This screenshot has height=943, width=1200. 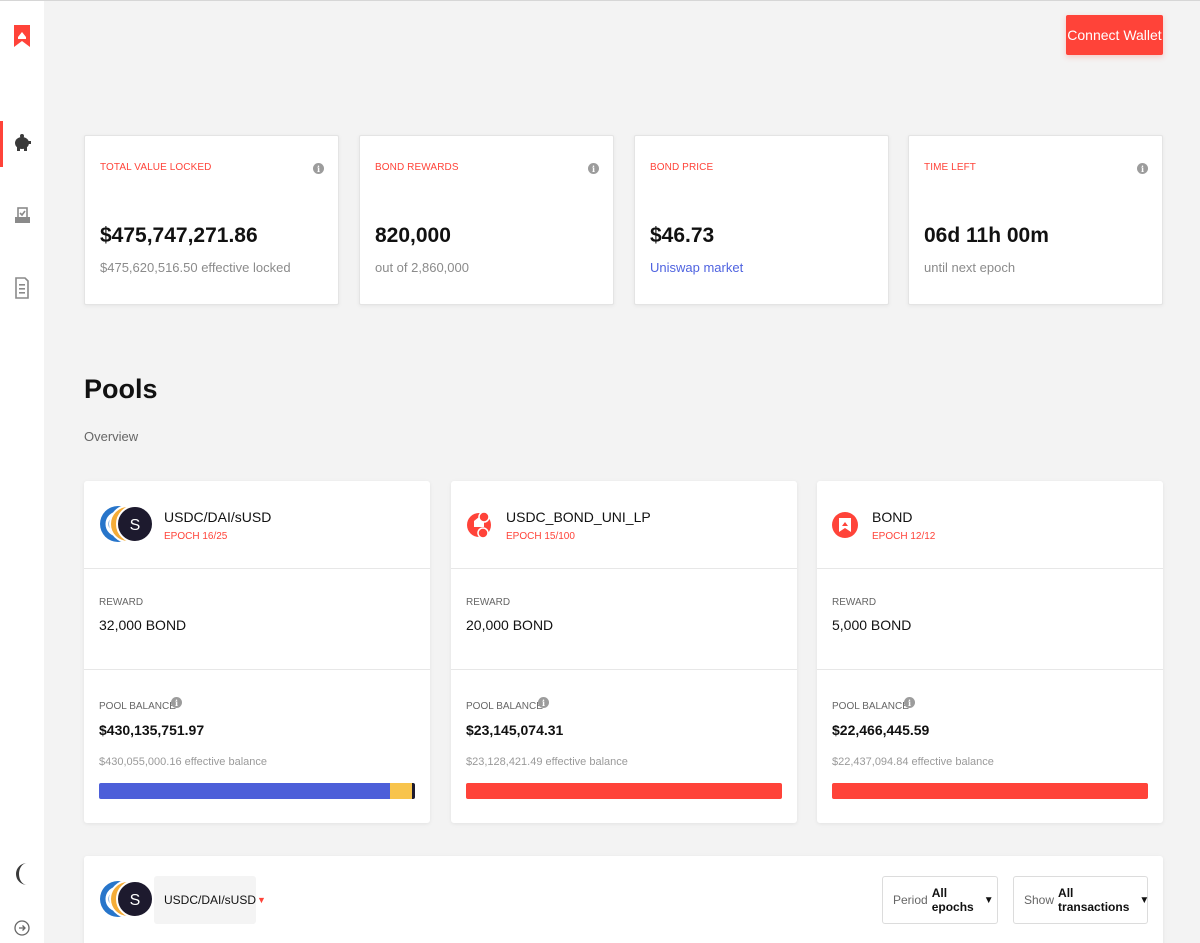 I want to click on stat-value: $46.73, so click(x=682, y=235).